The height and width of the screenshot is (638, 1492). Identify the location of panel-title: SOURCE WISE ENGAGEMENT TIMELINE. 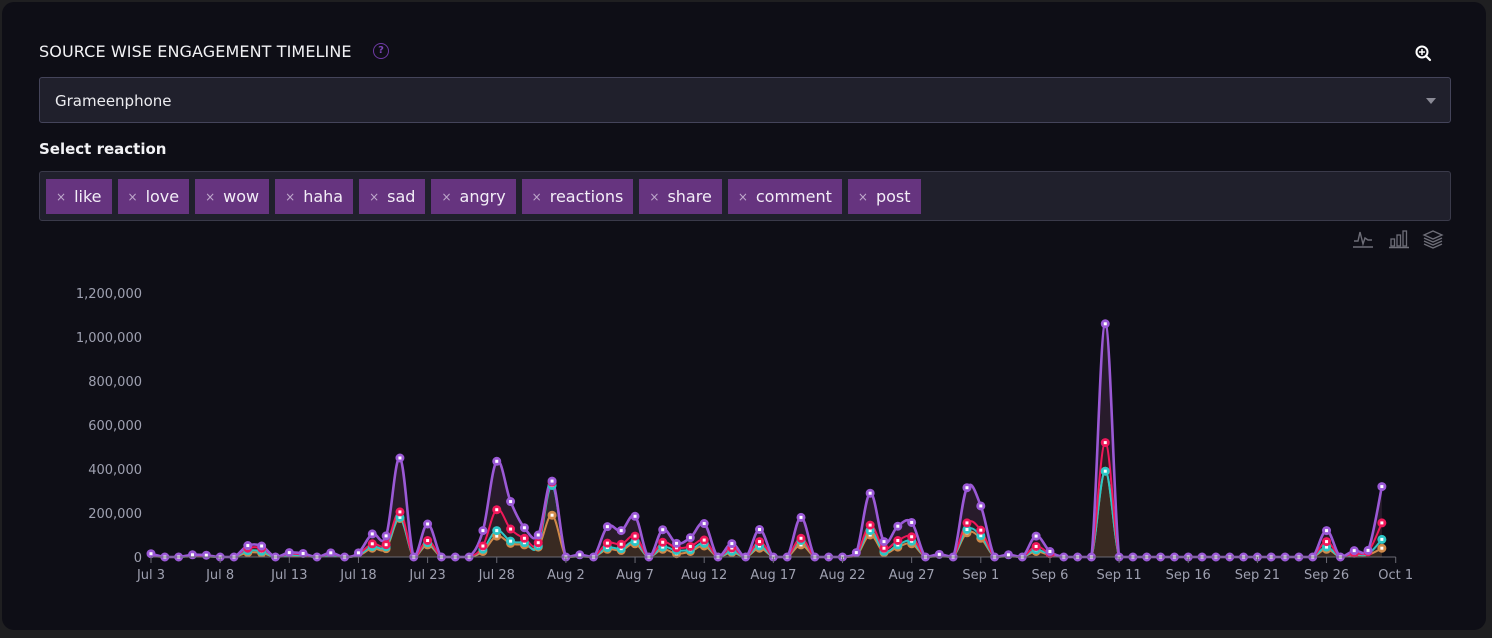
(195, 51).